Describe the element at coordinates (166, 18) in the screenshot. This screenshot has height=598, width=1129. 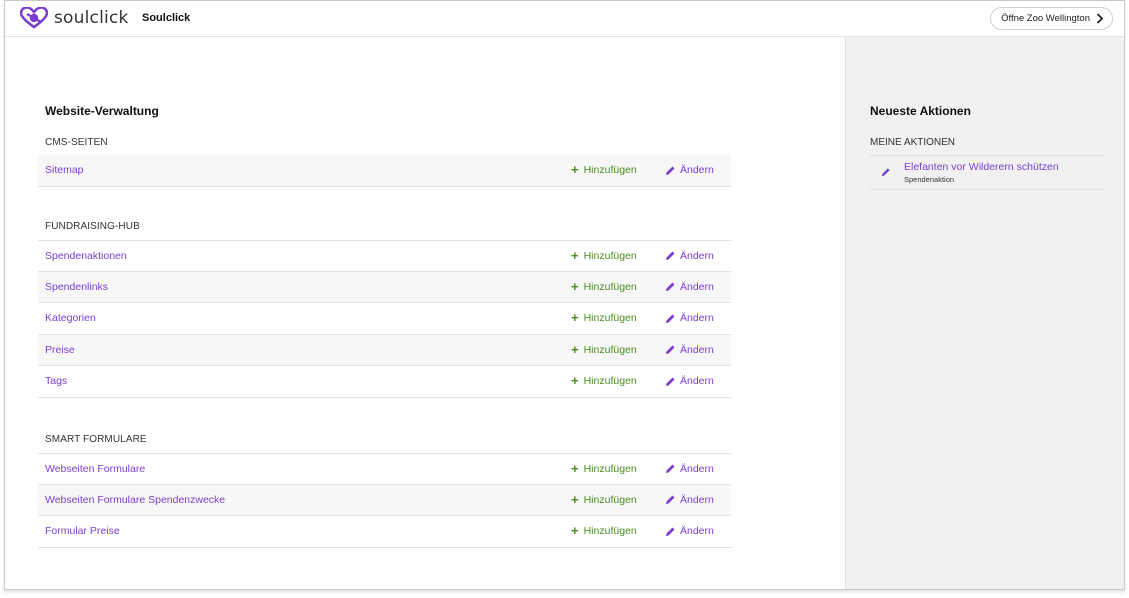
I see `app-title: Soulclick` at that location.